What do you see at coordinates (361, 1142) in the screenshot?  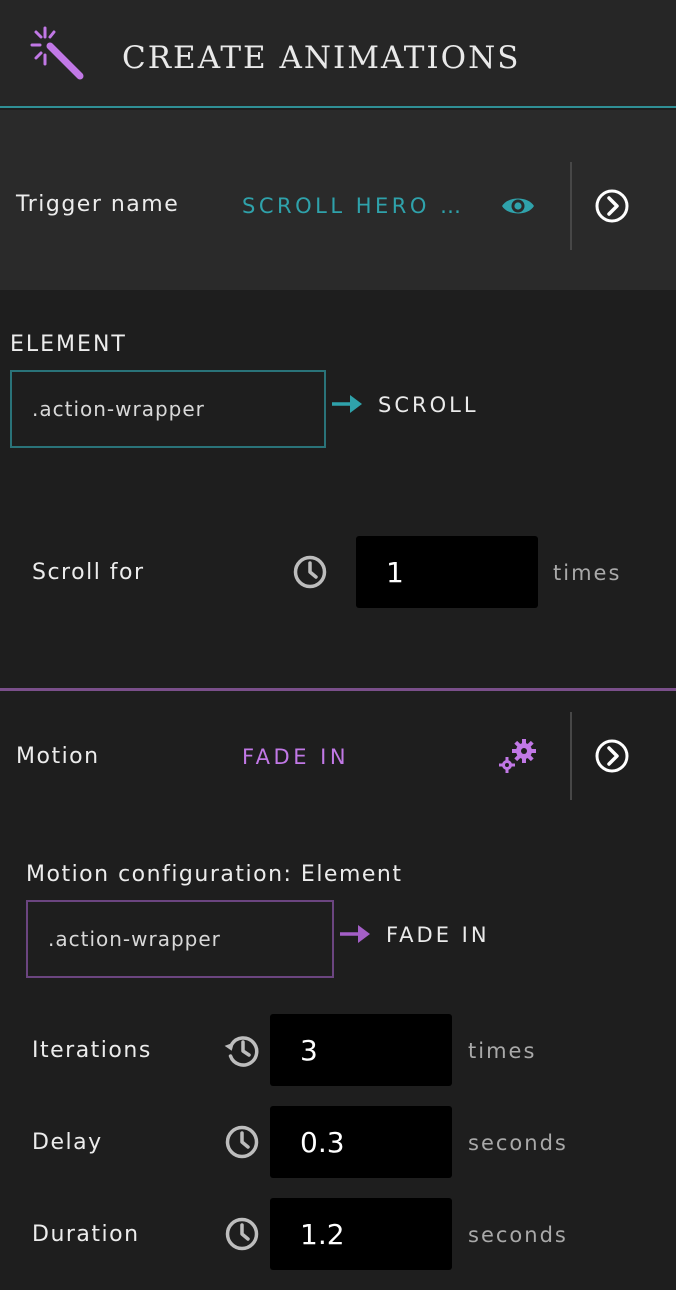 I see `delay-input` at bounding box center [361, 1142].